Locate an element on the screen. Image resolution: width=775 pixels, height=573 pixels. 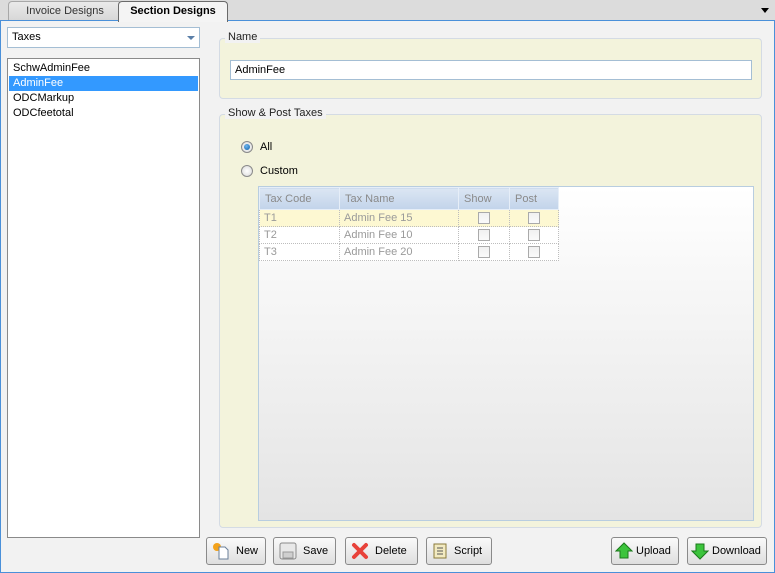
script-button: Script is located at coordinates (459, 551).